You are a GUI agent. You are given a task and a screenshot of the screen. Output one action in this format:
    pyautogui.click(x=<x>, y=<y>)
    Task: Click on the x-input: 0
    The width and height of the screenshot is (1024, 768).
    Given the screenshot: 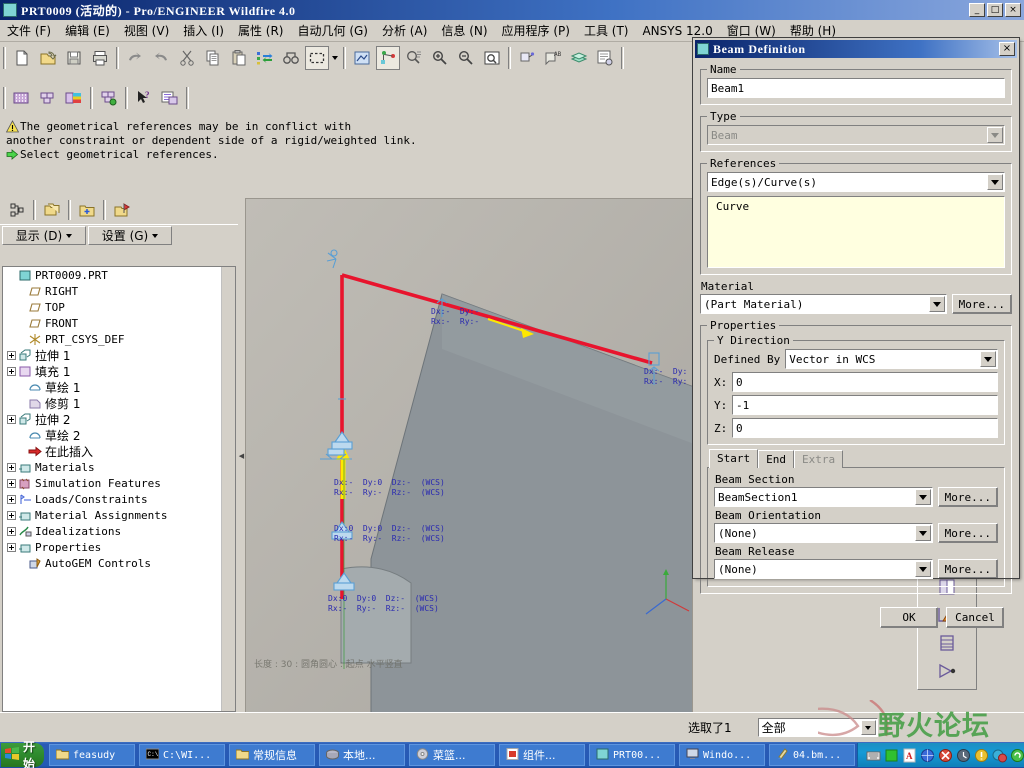 What is the action you would take?
    pyautogui.click(x=865, y=382)
    